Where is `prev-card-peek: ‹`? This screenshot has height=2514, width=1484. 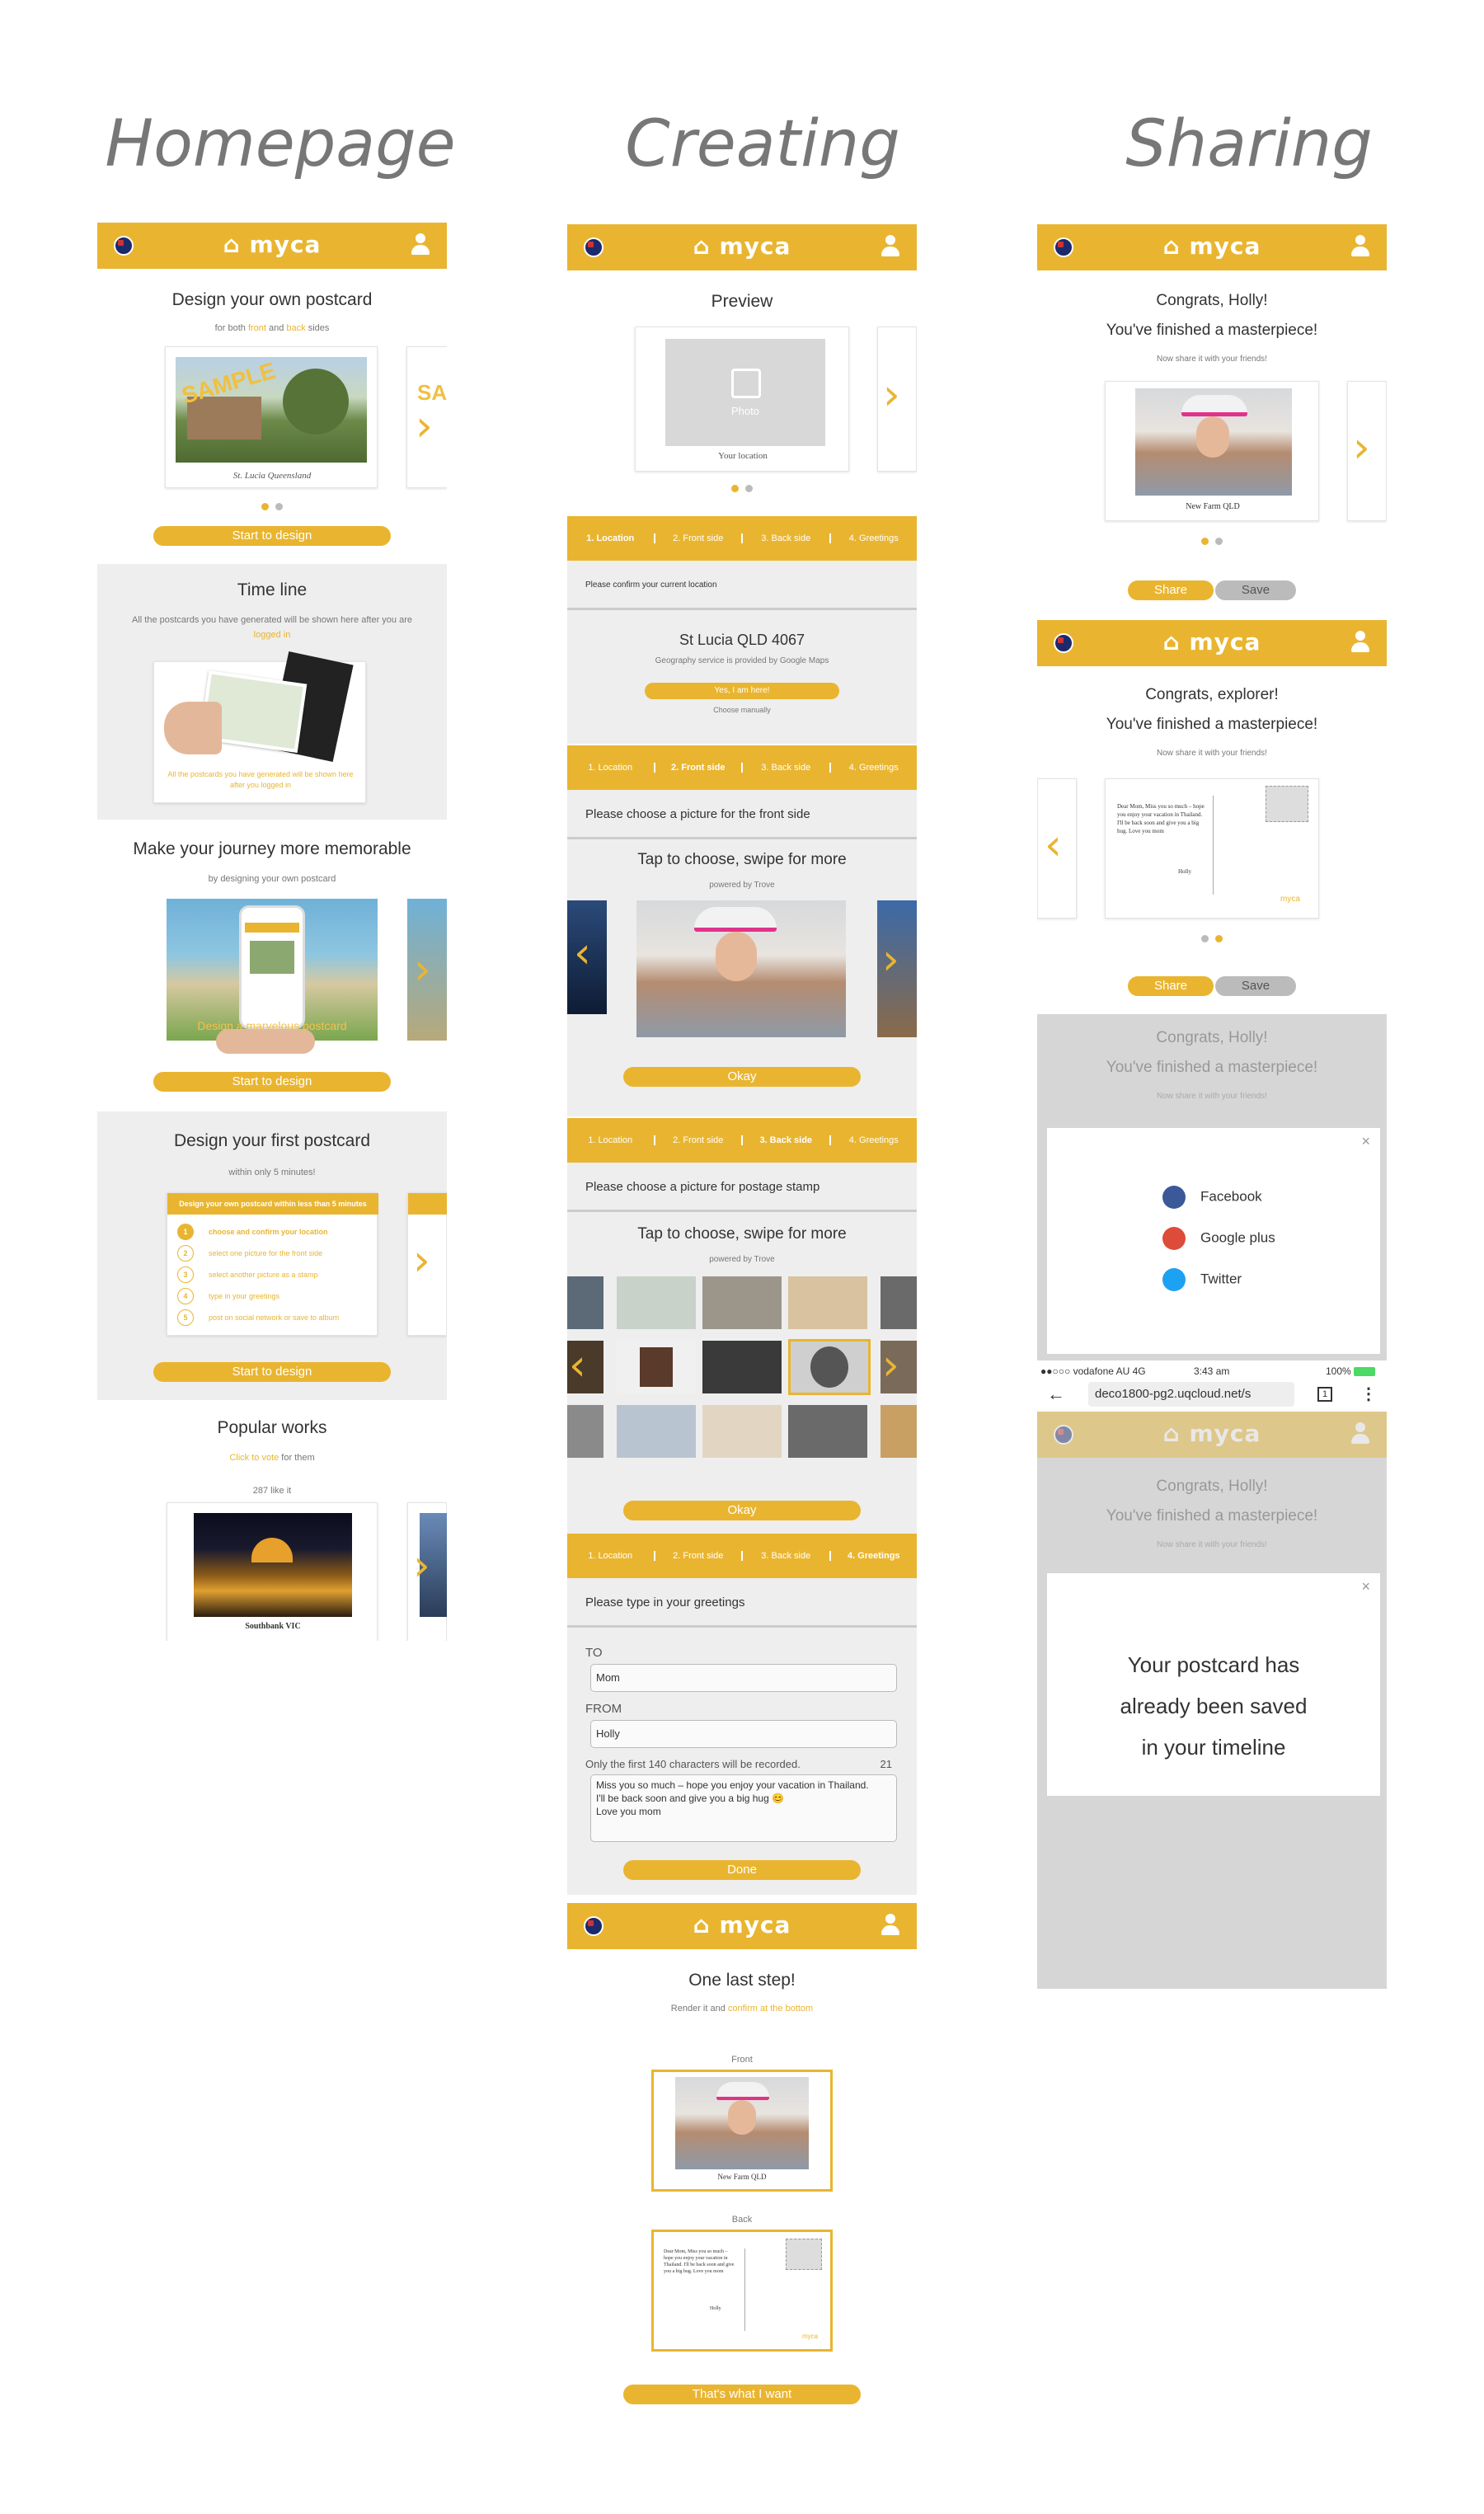 prev-card-peek: ‹ is located at coordinates (1057, 848).